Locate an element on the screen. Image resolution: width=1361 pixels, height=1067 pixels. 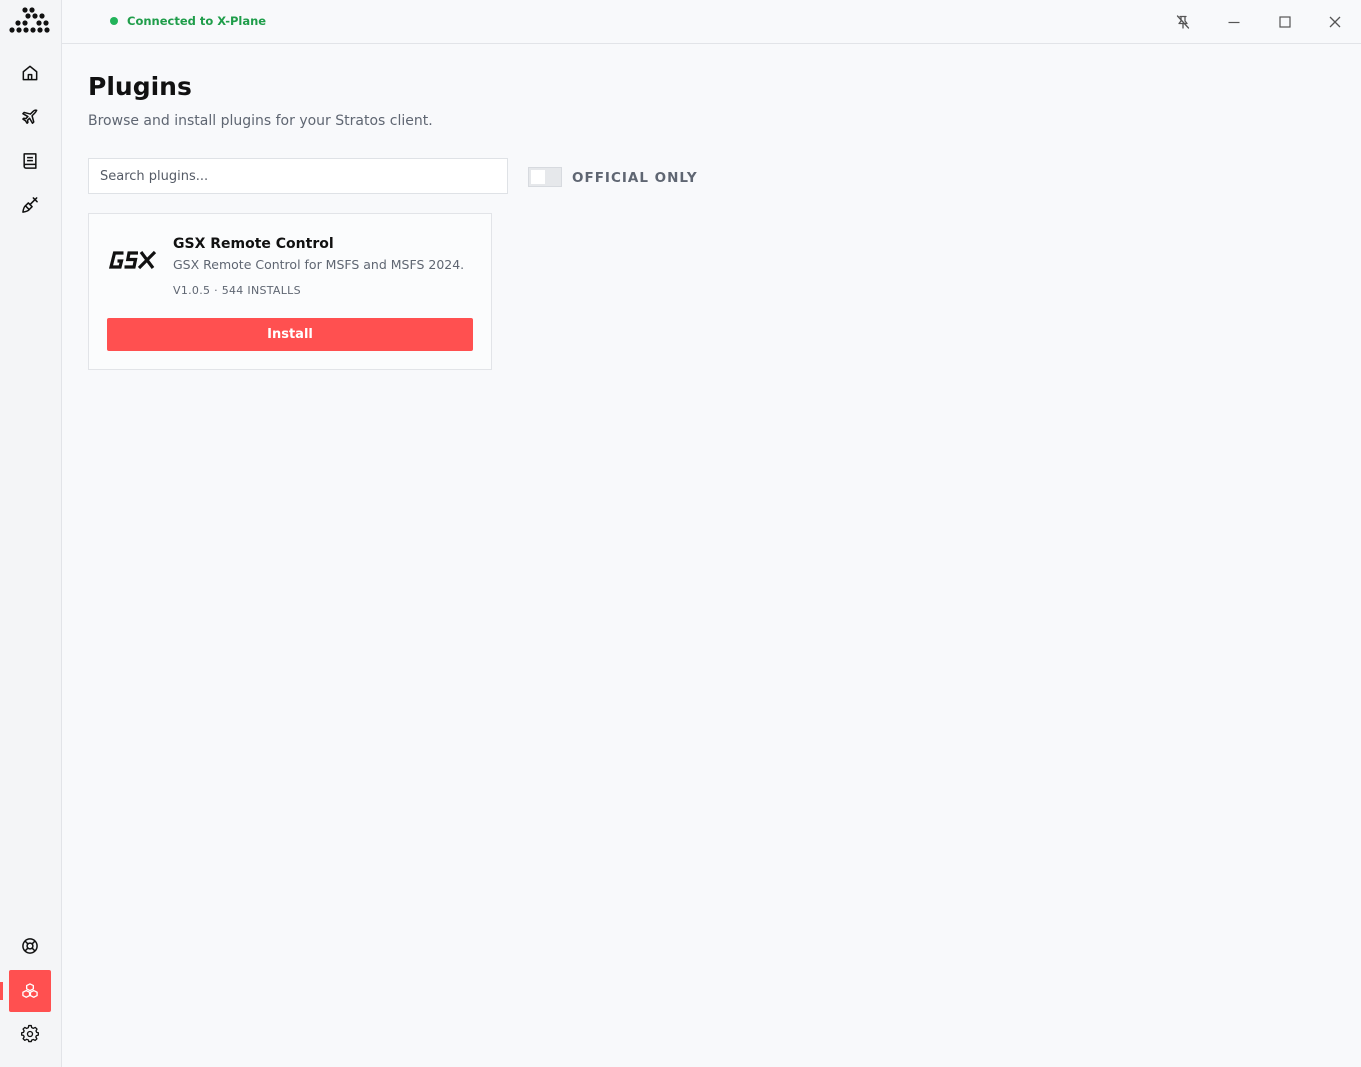
unpin-icon is located at coordinates (1183, 22).